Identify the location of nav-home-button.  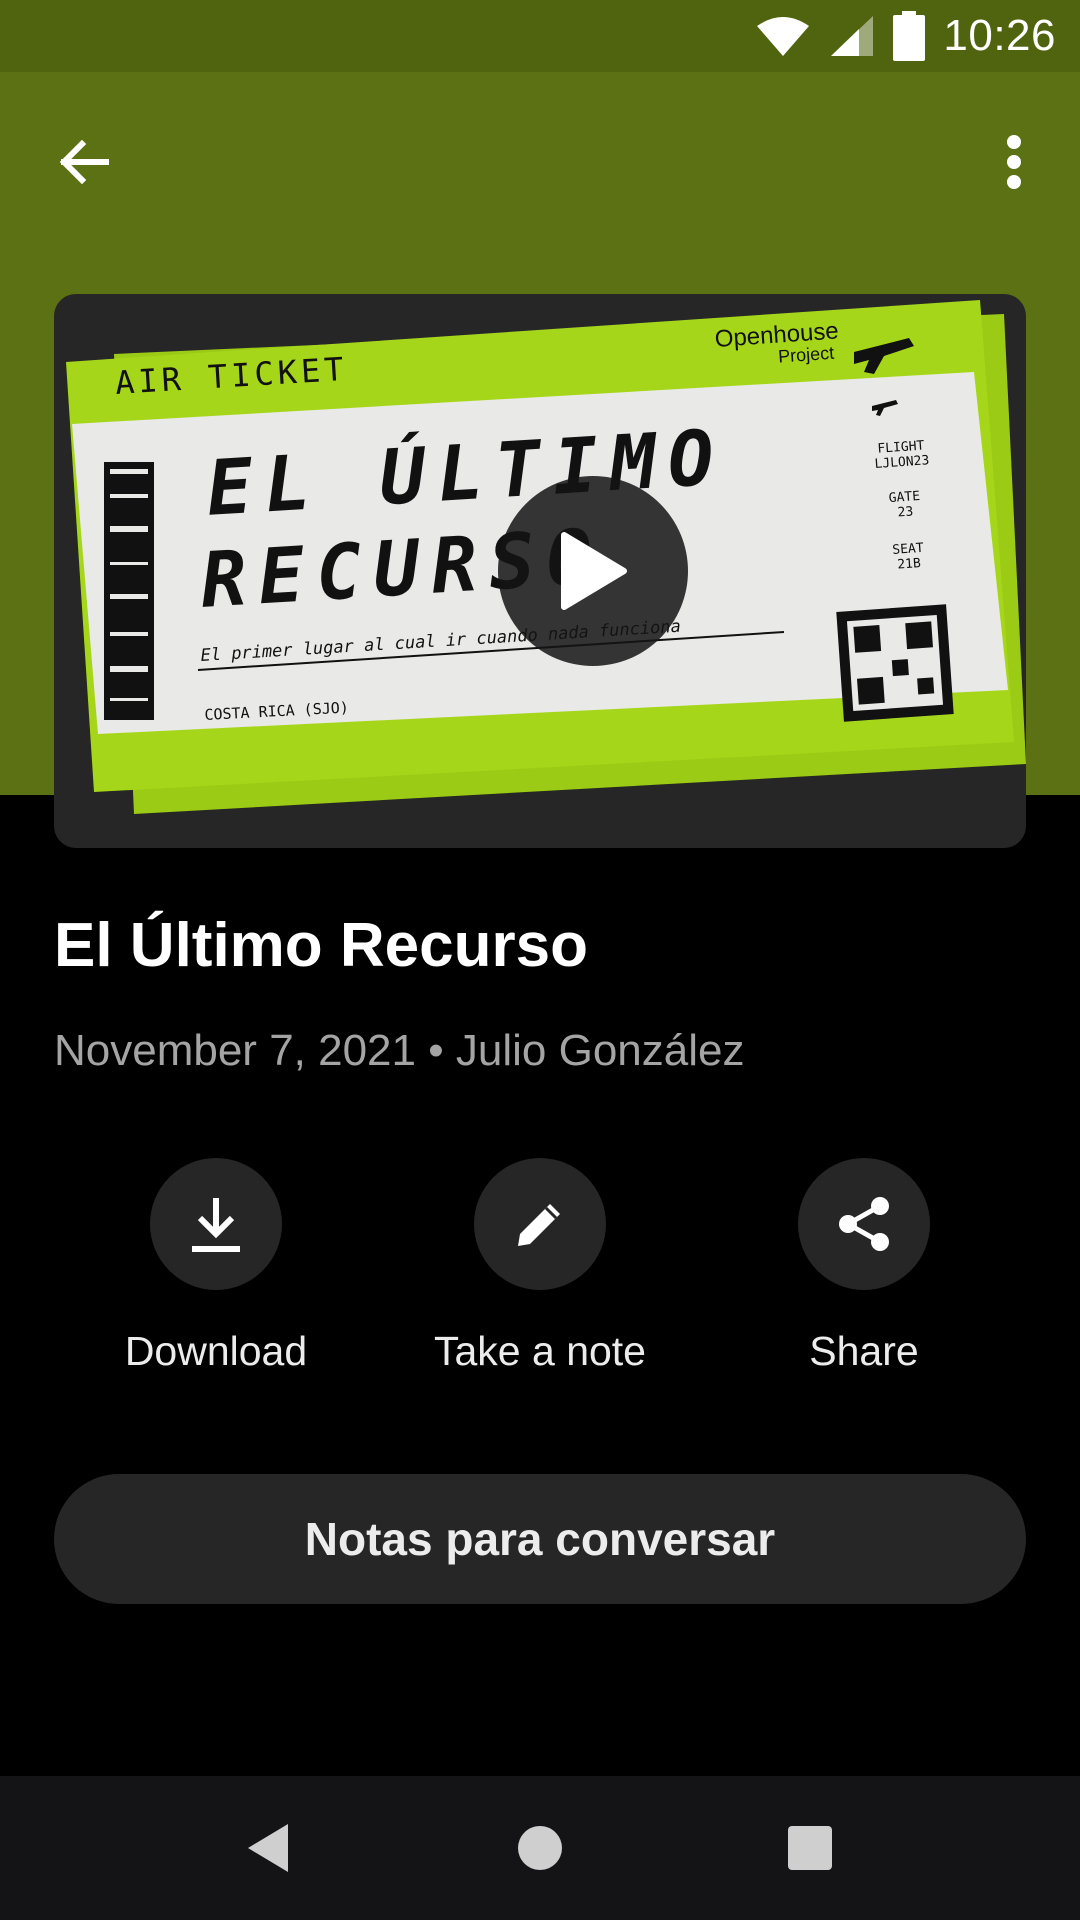
(540, 1848).